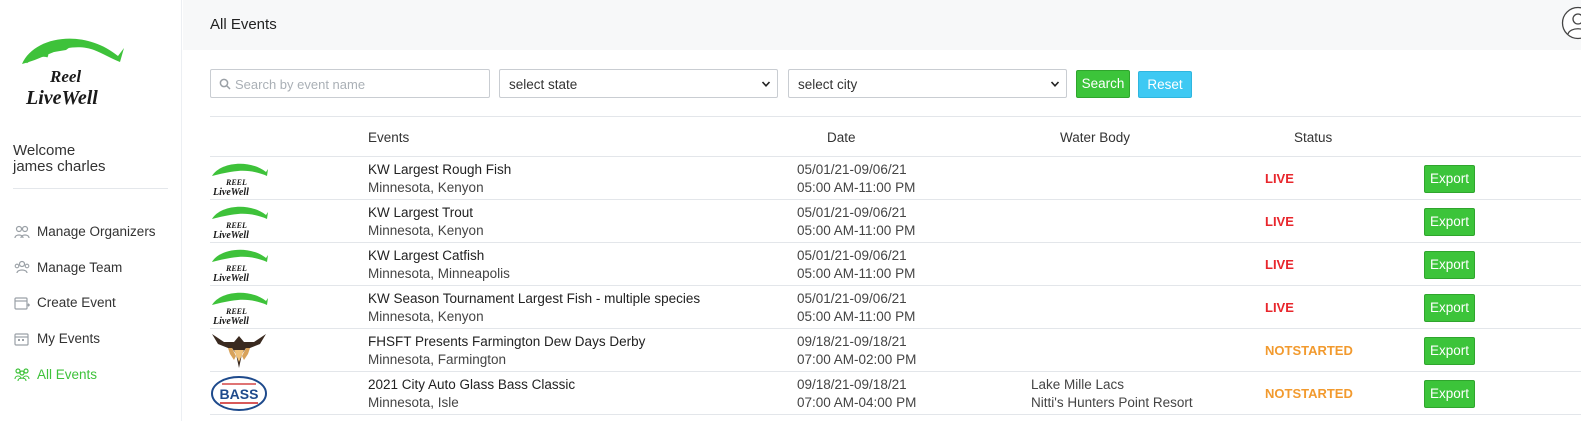  What do you see at coordinates (67, 374) in the screenshot?
I see `sidebar-item-label: All Events` at bounding box center [67, 374].